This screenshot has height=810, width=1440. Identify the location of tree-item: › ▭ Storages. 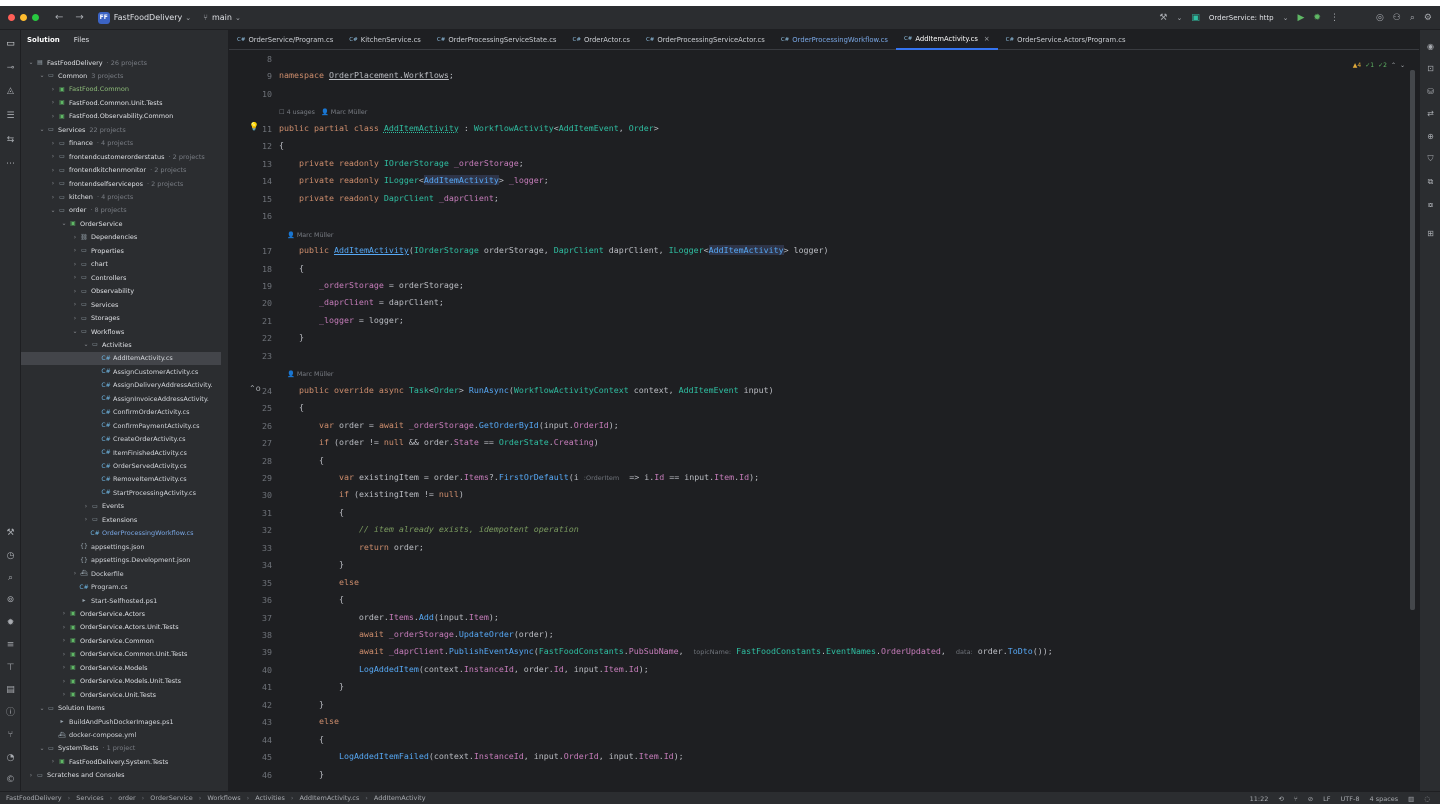
(121, 318).